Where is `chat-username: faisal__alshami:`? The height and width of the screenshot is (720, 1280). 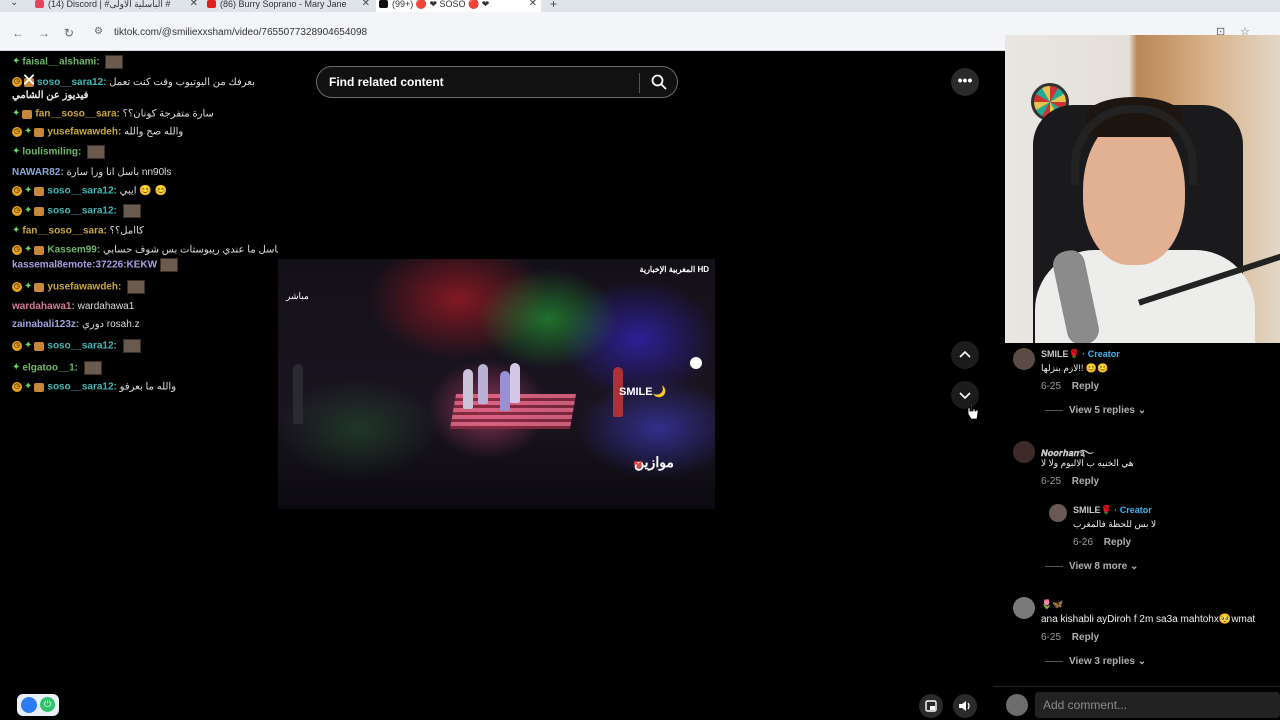 chat-username: faisal__alshami: is located at coordinates (60, 62).